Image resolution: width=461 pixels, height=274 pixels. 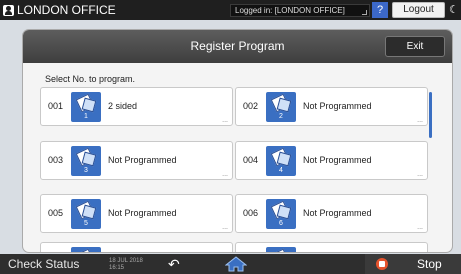 I want to click on program-icon-index: 1, so click(x=86, y=116).